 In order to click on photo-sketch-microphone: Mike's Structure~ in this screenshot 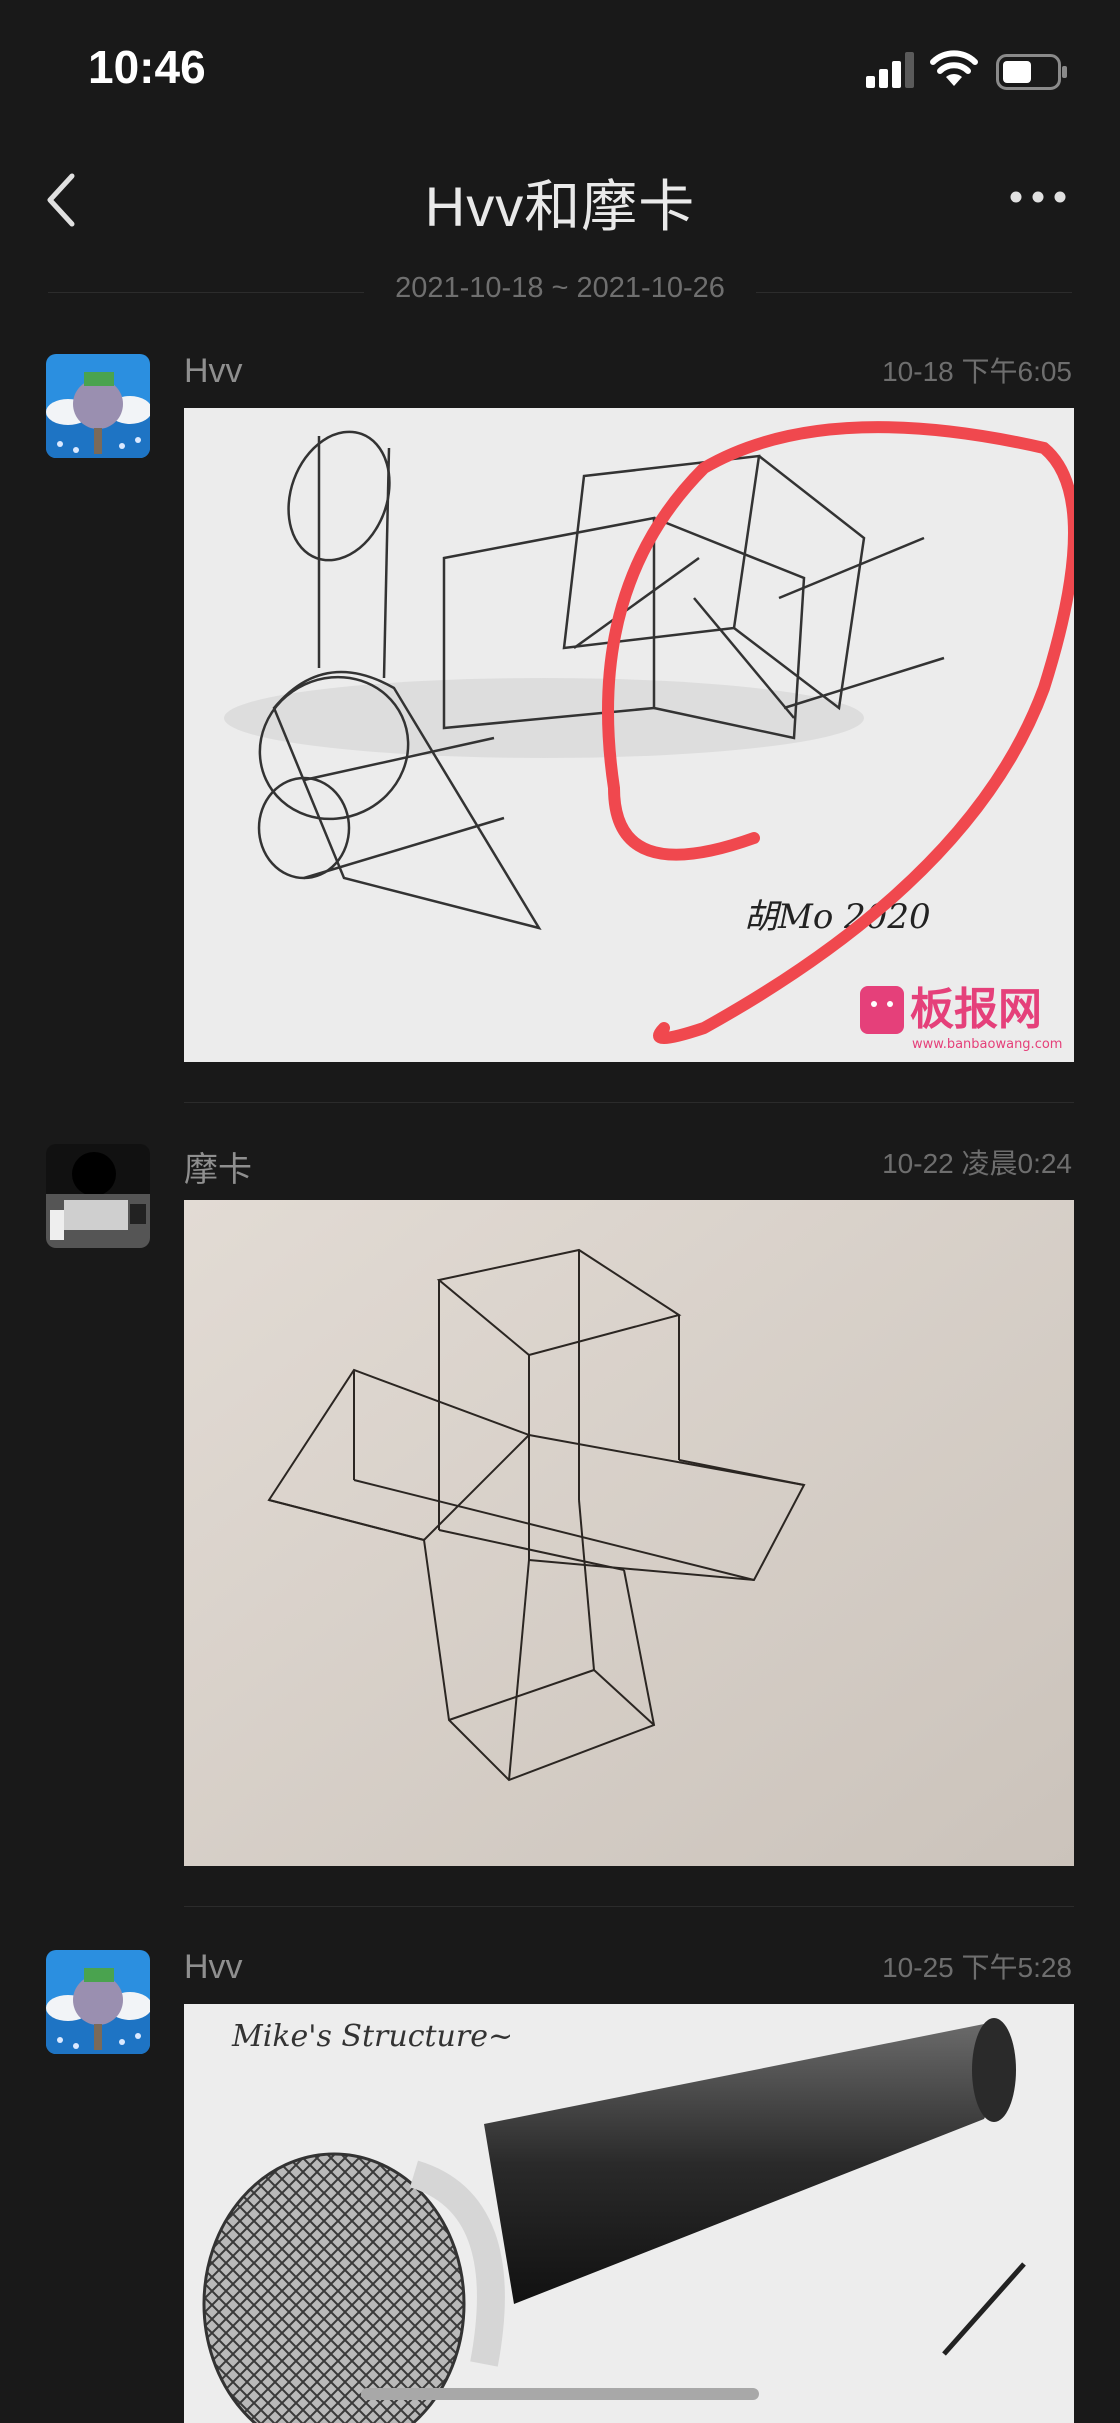, I will do `click(629, 2213)`.